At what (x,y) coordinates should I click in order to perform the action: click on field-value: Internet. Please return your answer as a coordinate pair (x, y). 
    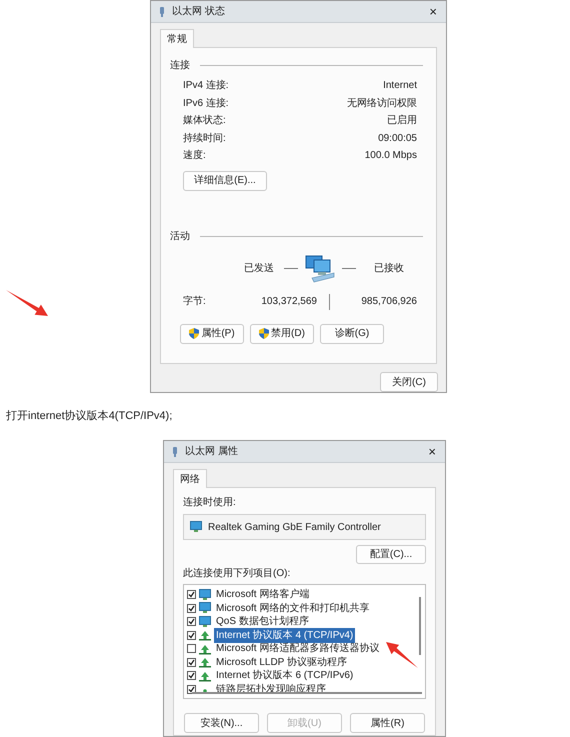
    Looking at the image, I should click on (400, 86).